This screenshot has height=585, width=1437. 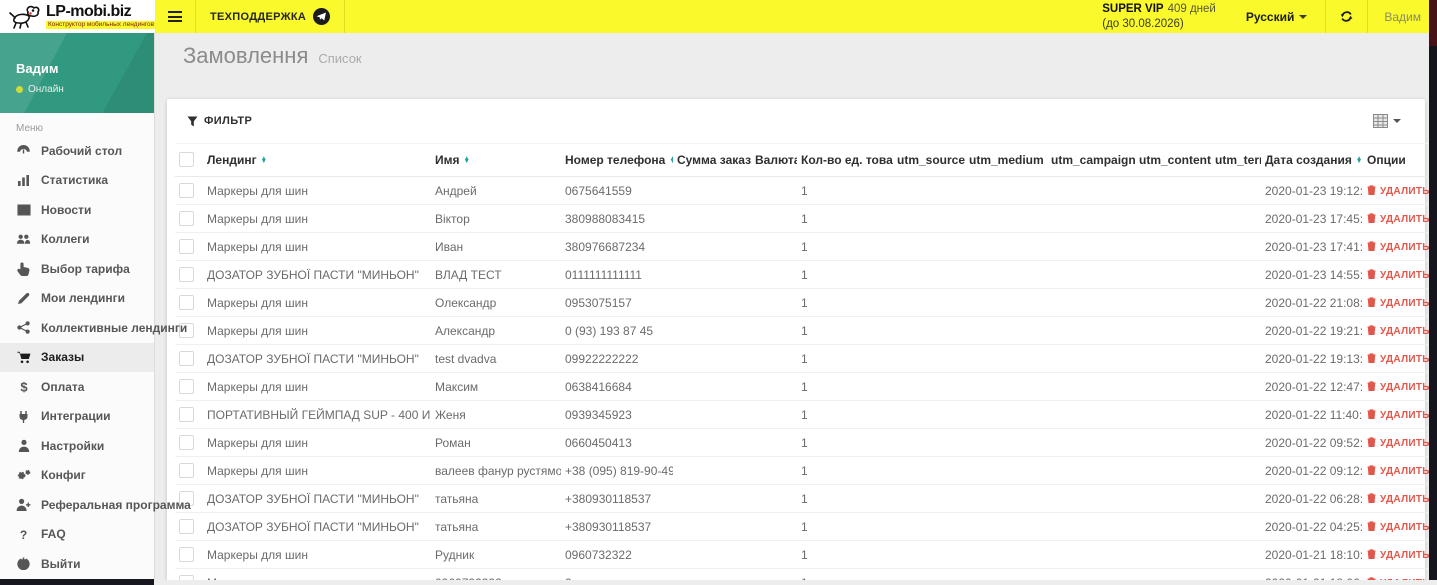 I want to click on sidebar-item-label: Мои лендинги, so click(x=83, y=298).